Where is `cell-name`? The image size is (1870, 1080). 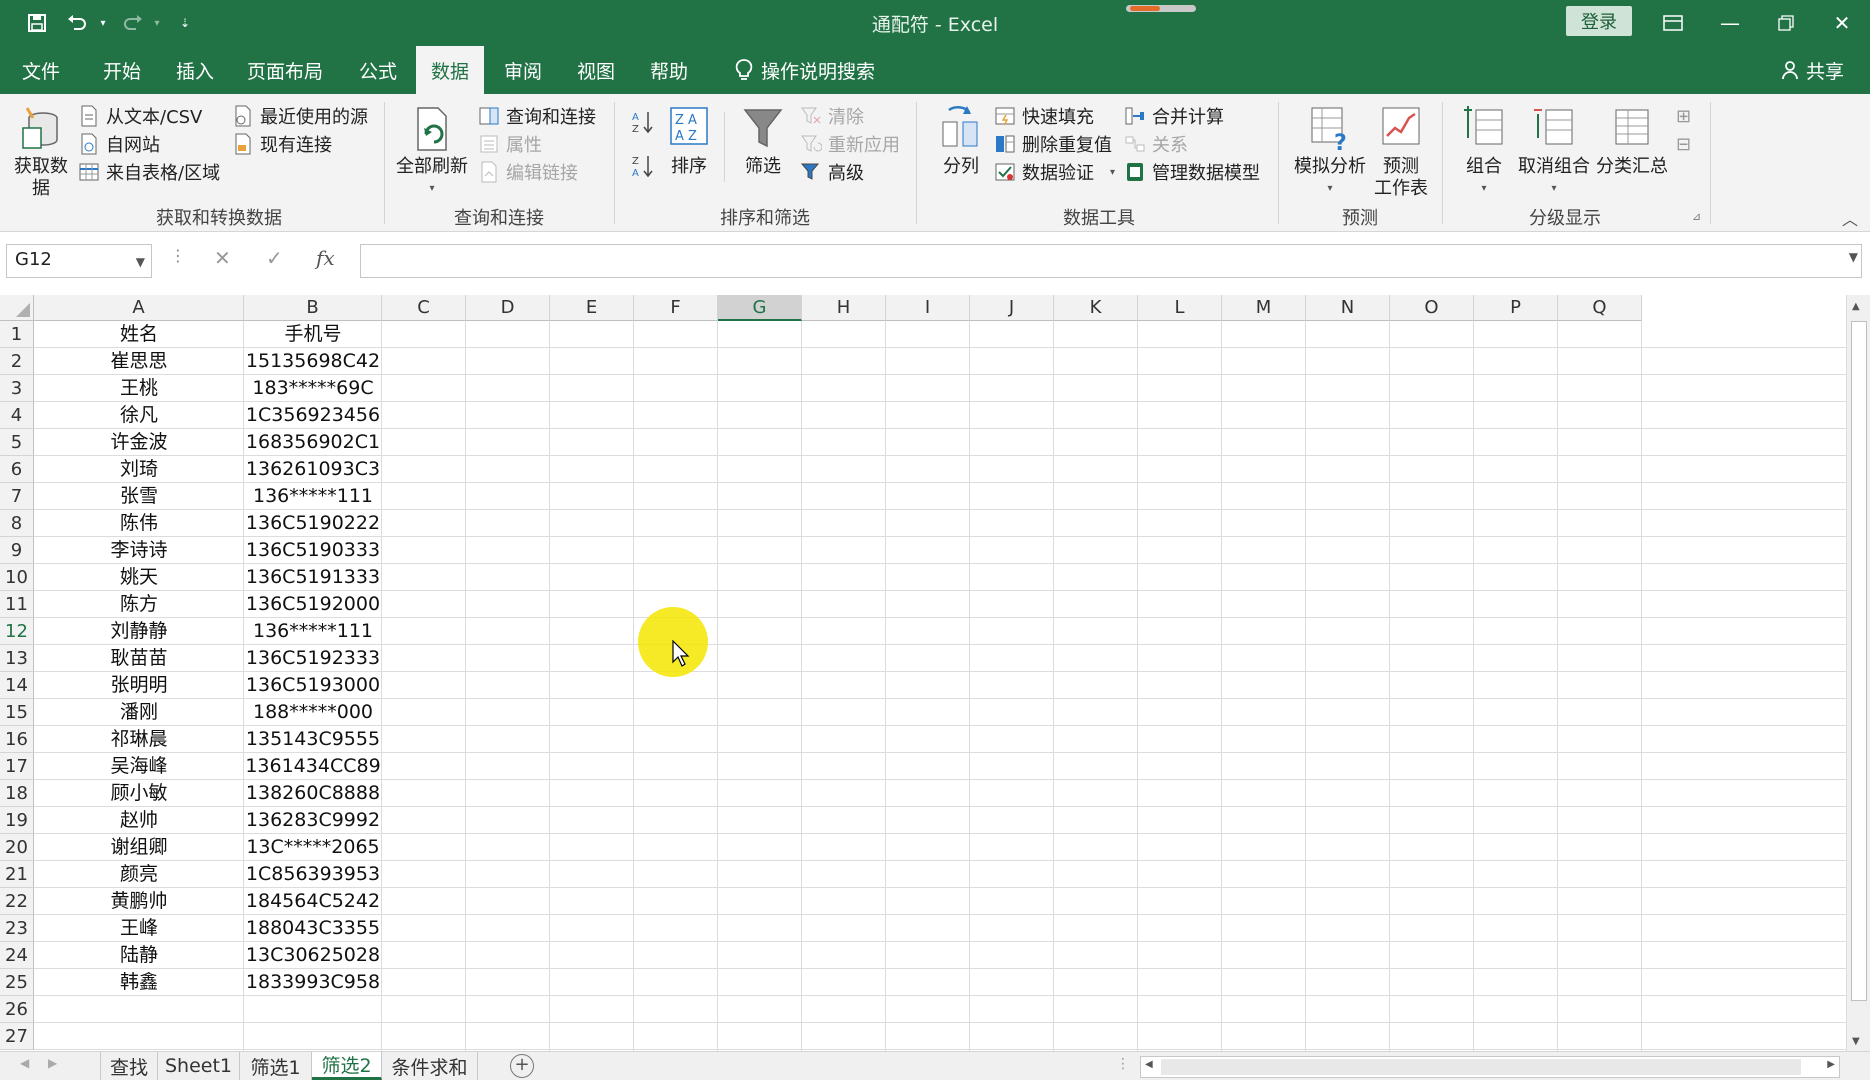
cell-name is located at coordinates (139, 1036).